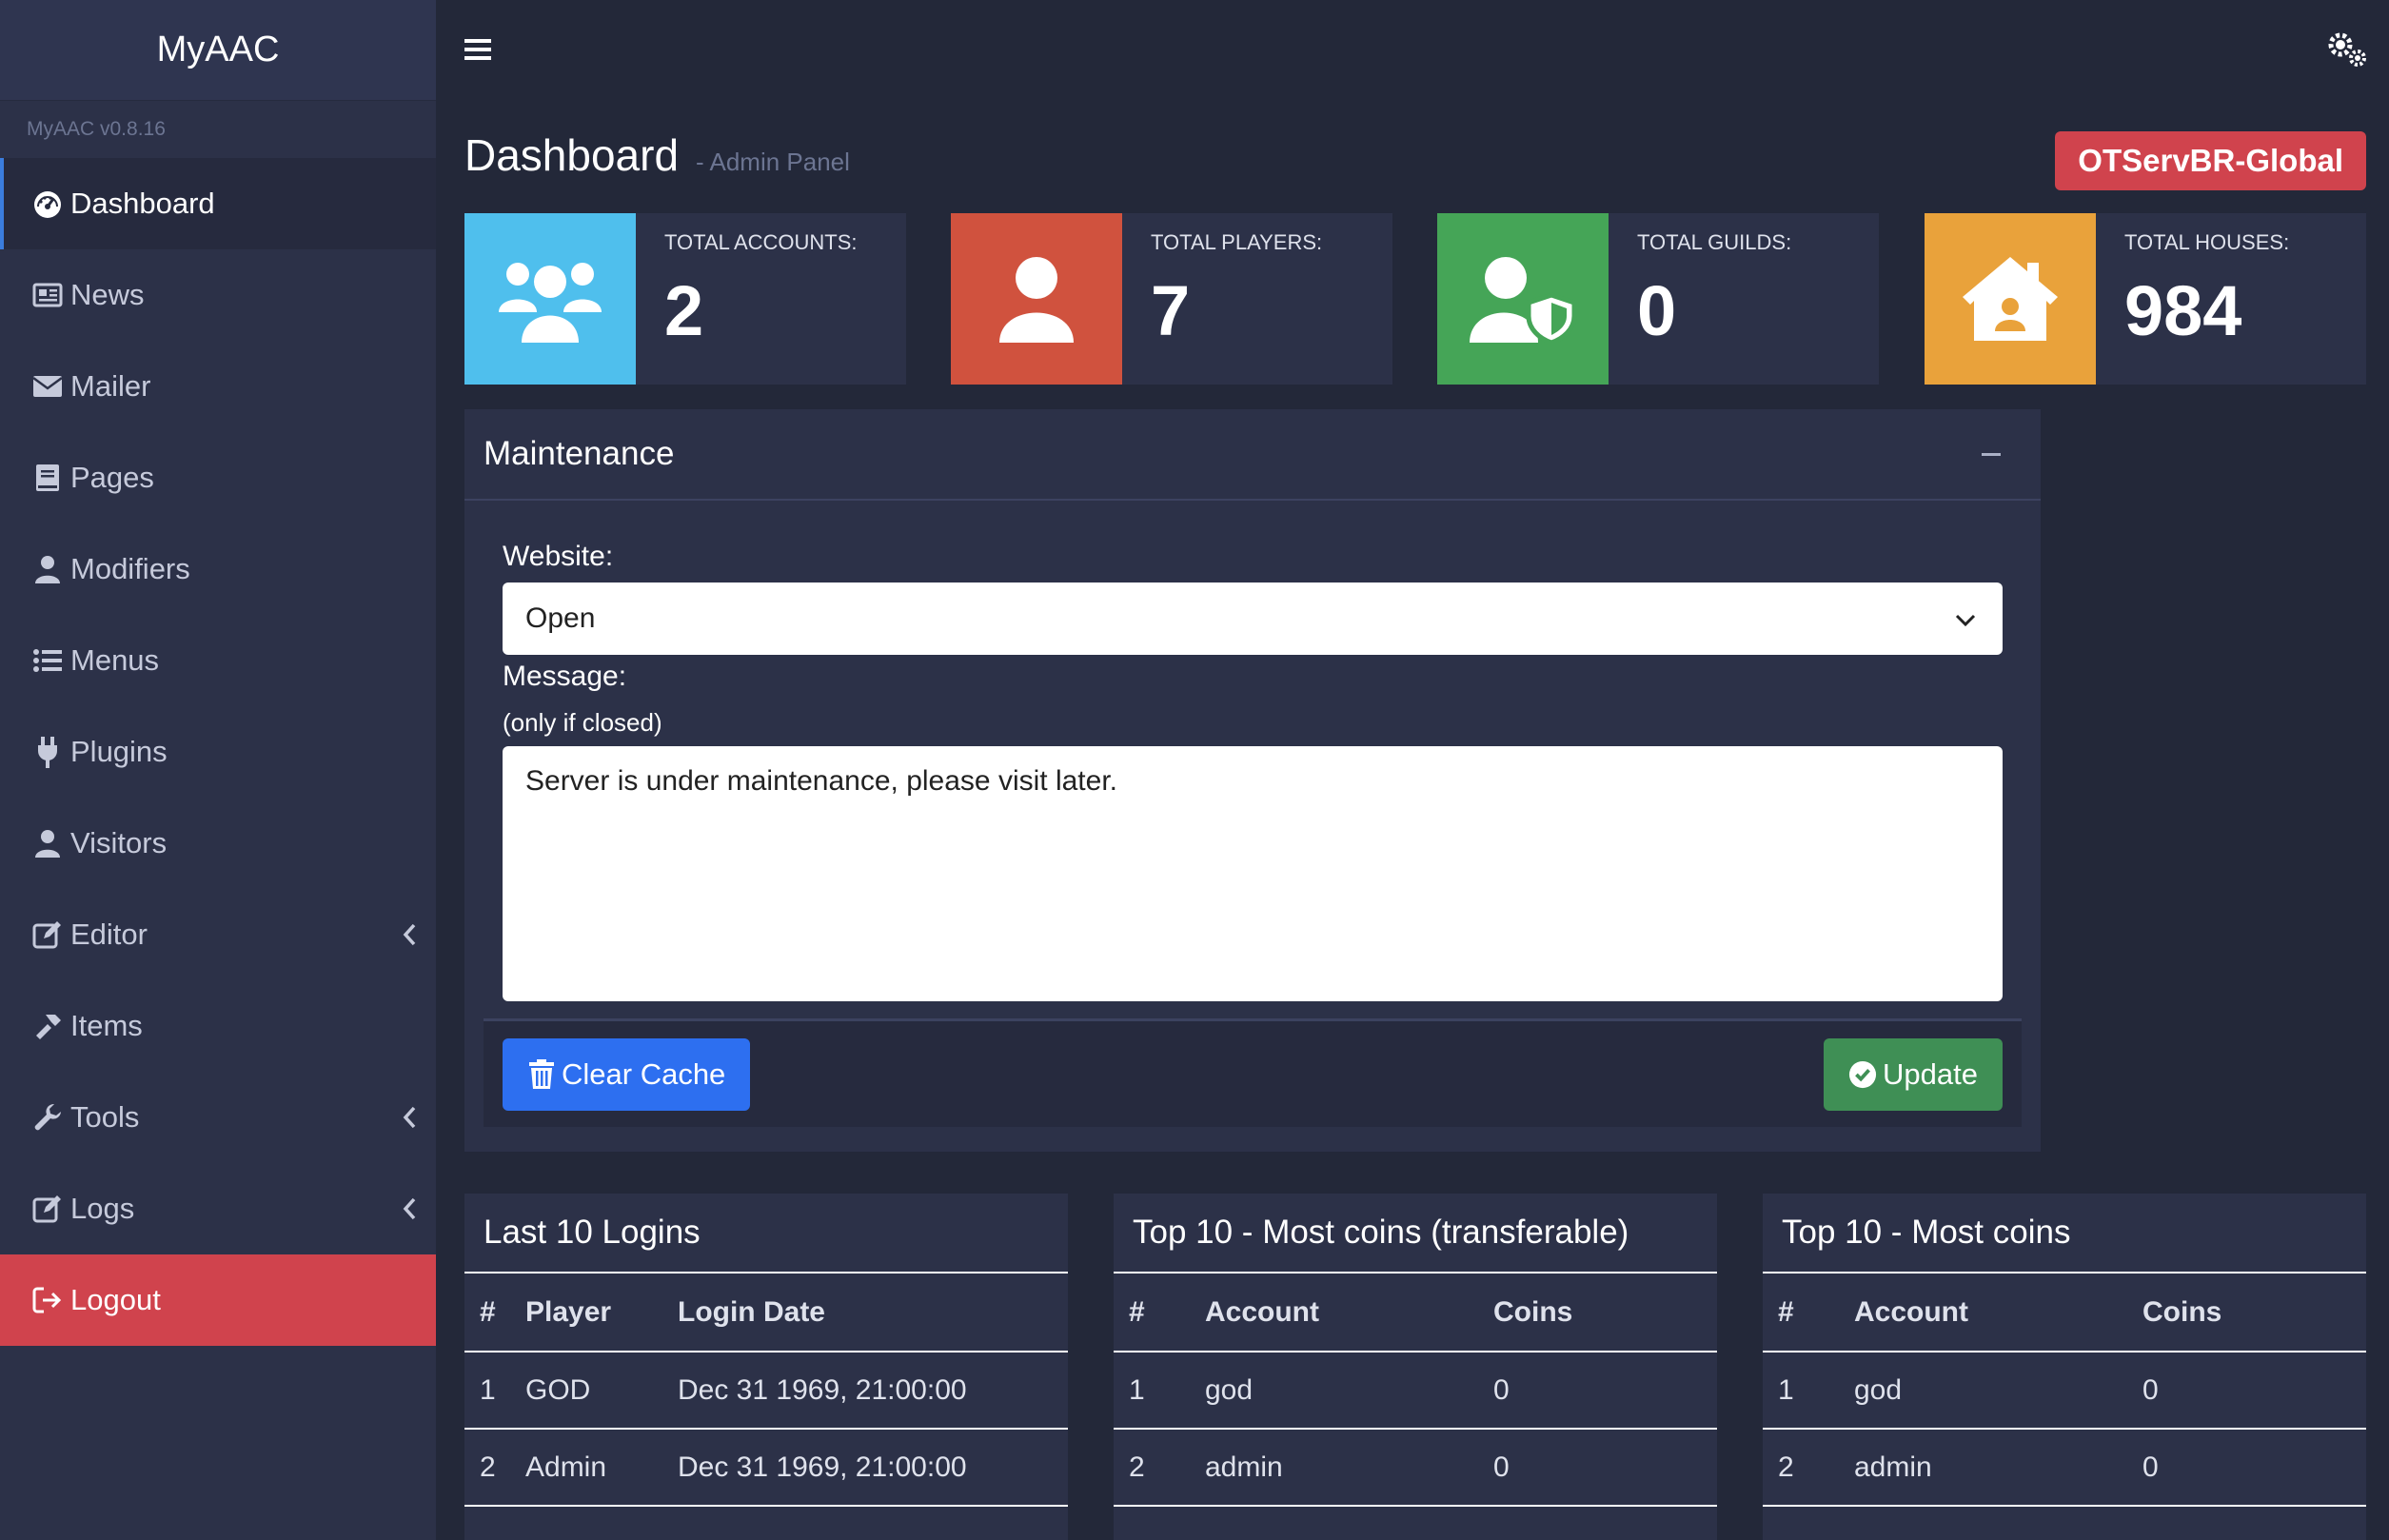 Image resolution: width=2389 pixels, height=1540 pixels. What do you see at coordinates (47, 204) in the screenshot?
I see `dashboard-icon` at bounding box center [47, 204].